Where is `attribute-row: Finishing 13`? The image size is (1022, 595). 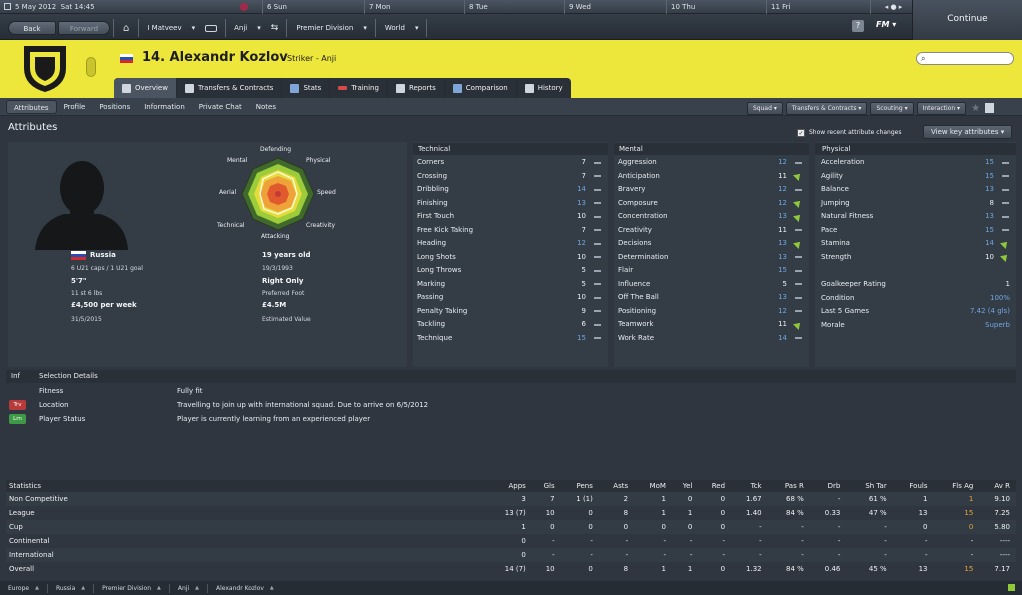 attribute-row: Finishing 13 is located at coordinates (510, 204).